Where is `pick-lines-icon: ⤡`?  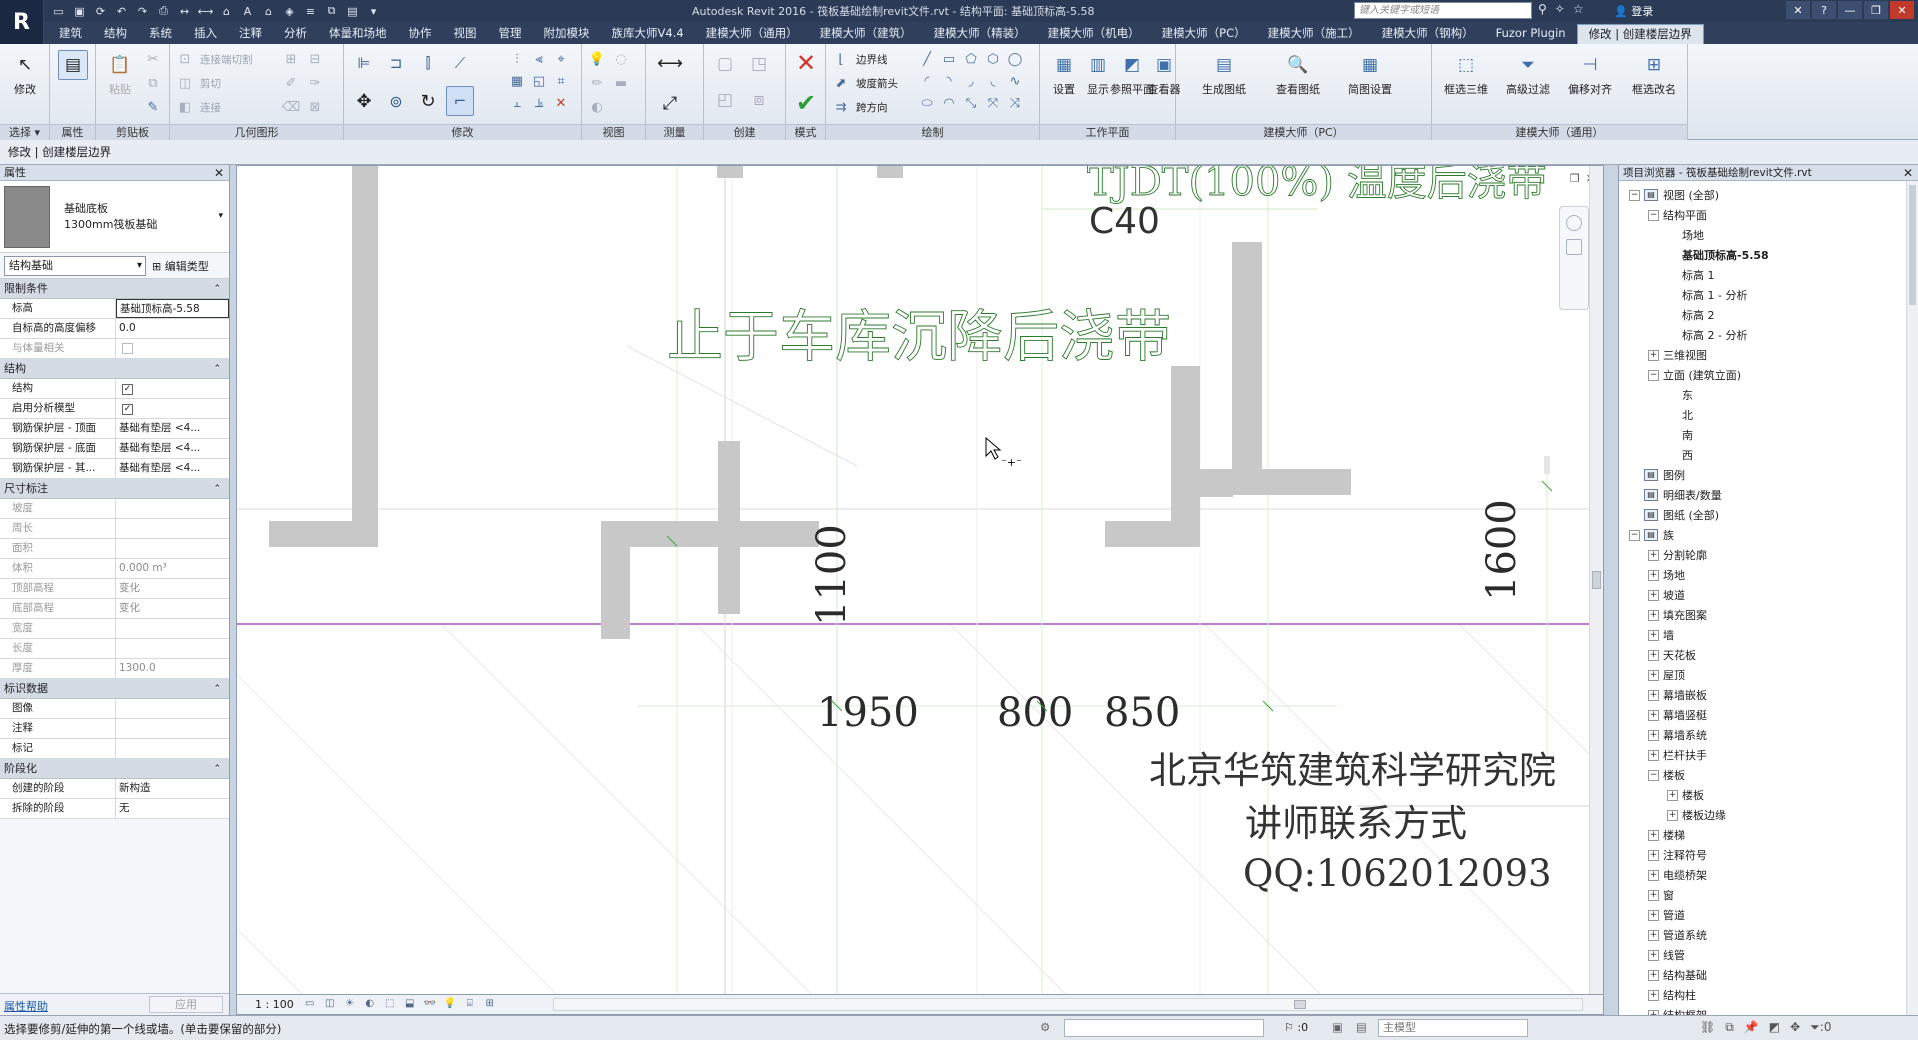
pick-lines-icon: ⤡ is located at coordinates (971, 103).